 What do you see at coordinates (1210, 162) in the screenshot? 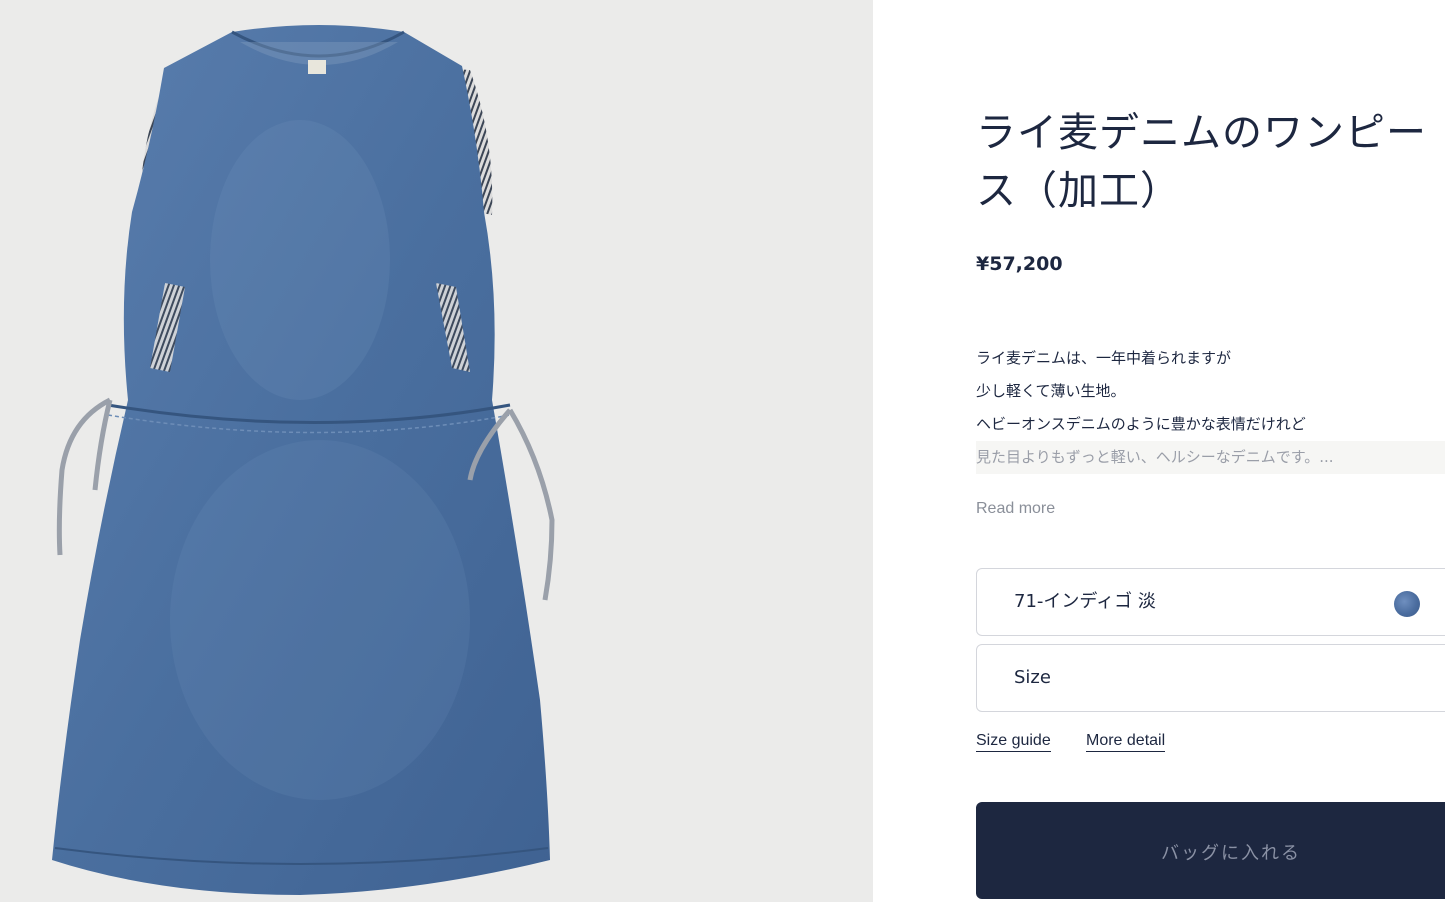
I see `product-title: ライ麦デニムのワンピー ス（加工）` at bounding box center [1210, 162].